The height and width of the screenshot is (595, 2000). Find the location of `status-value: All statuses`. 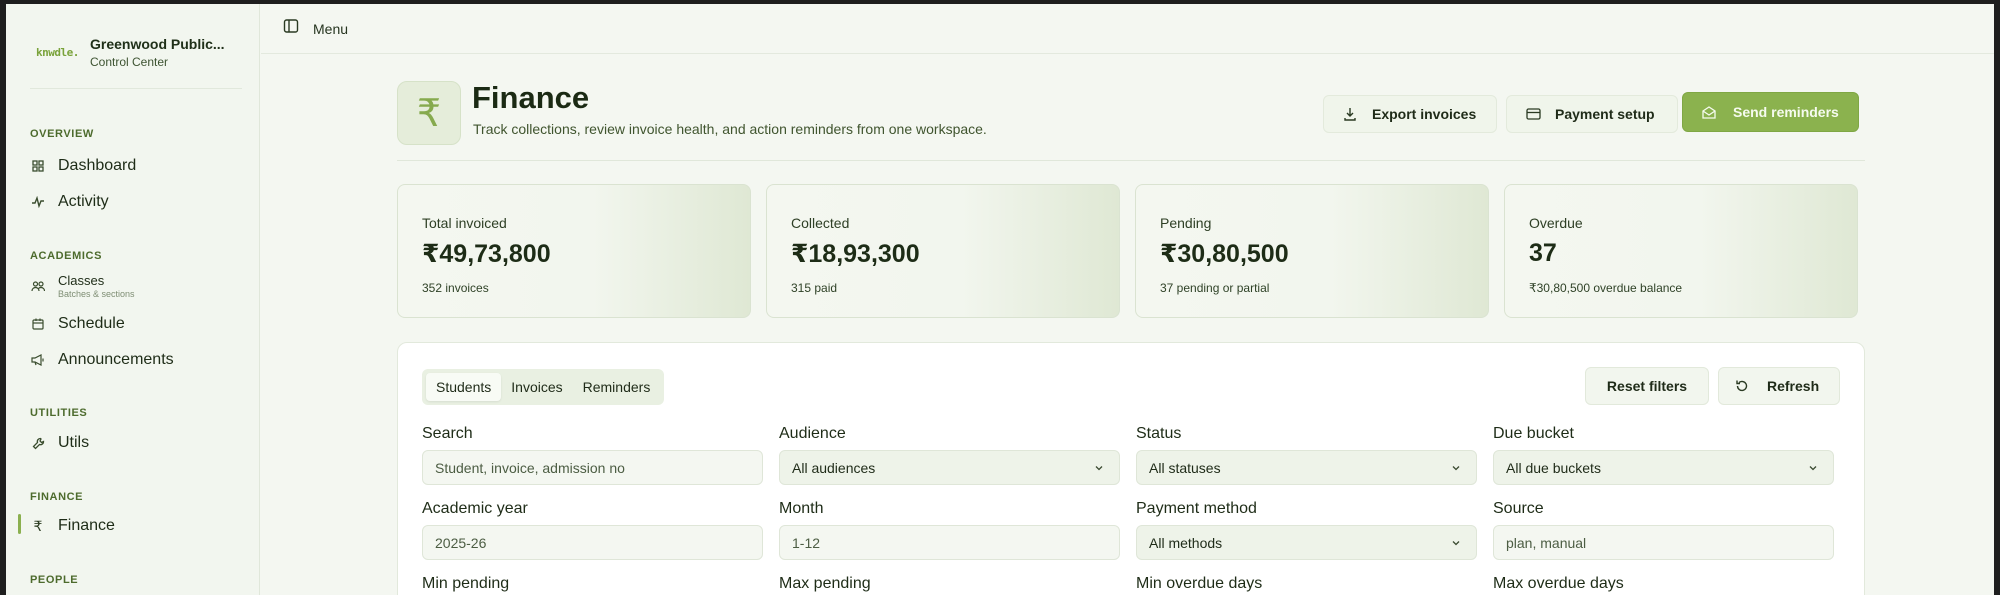

status-value: All statuses is located at coordinates (1185, 467).